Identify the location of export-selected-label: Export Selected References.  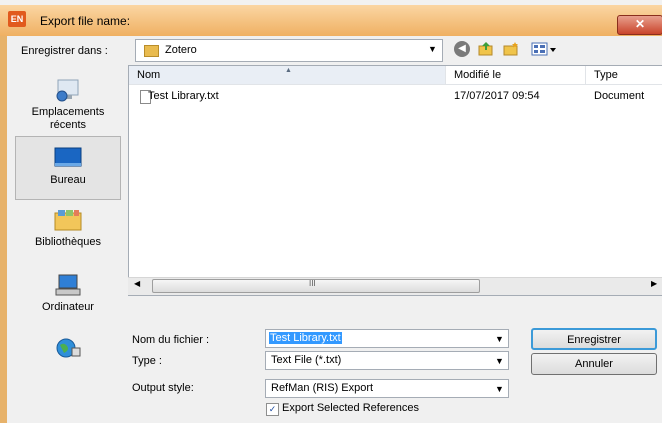
(350, 408).